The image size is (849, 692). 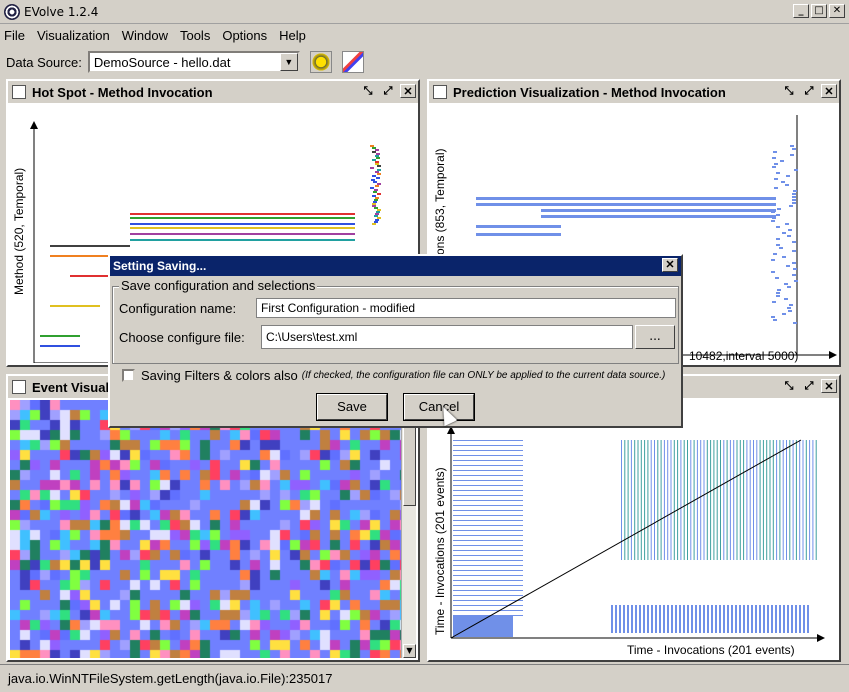 I want to click on save-filters-label: Saving Filters & colors also, so click(x=219, y=375).